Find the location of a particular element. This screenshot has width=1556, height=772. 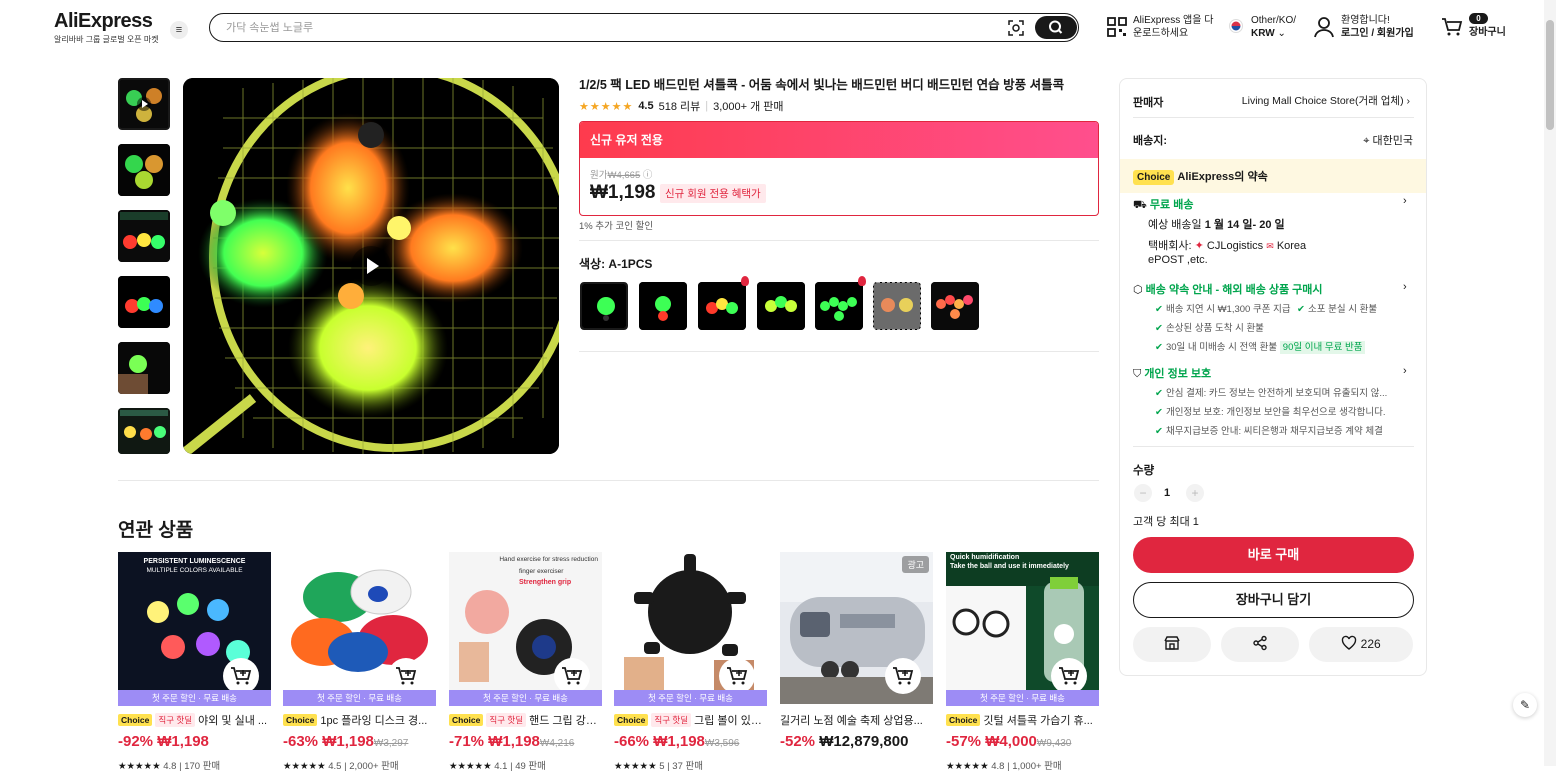

color-label: 색상: A-1PCS is located at coordinates (616, 264).